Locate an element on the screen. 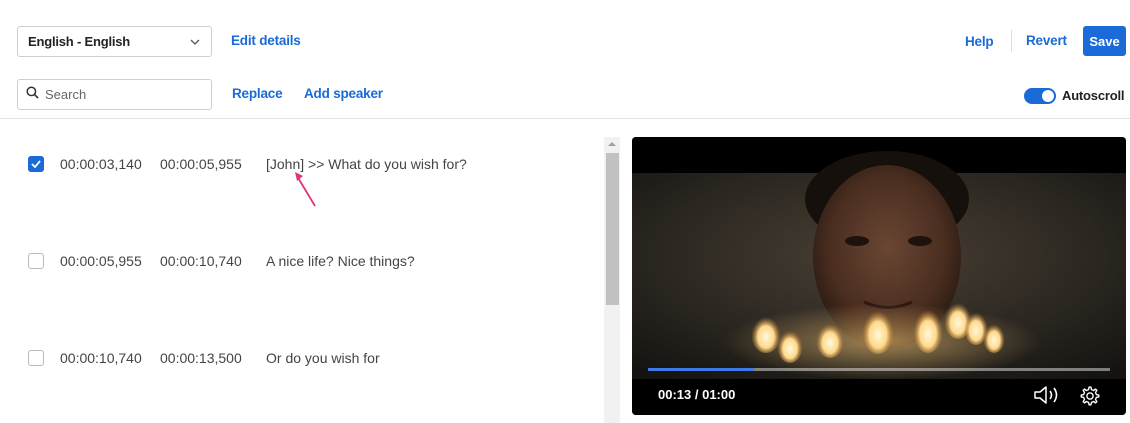 This screenshot has height=423, width=1130. search-box is located at coordinates (114, 94).